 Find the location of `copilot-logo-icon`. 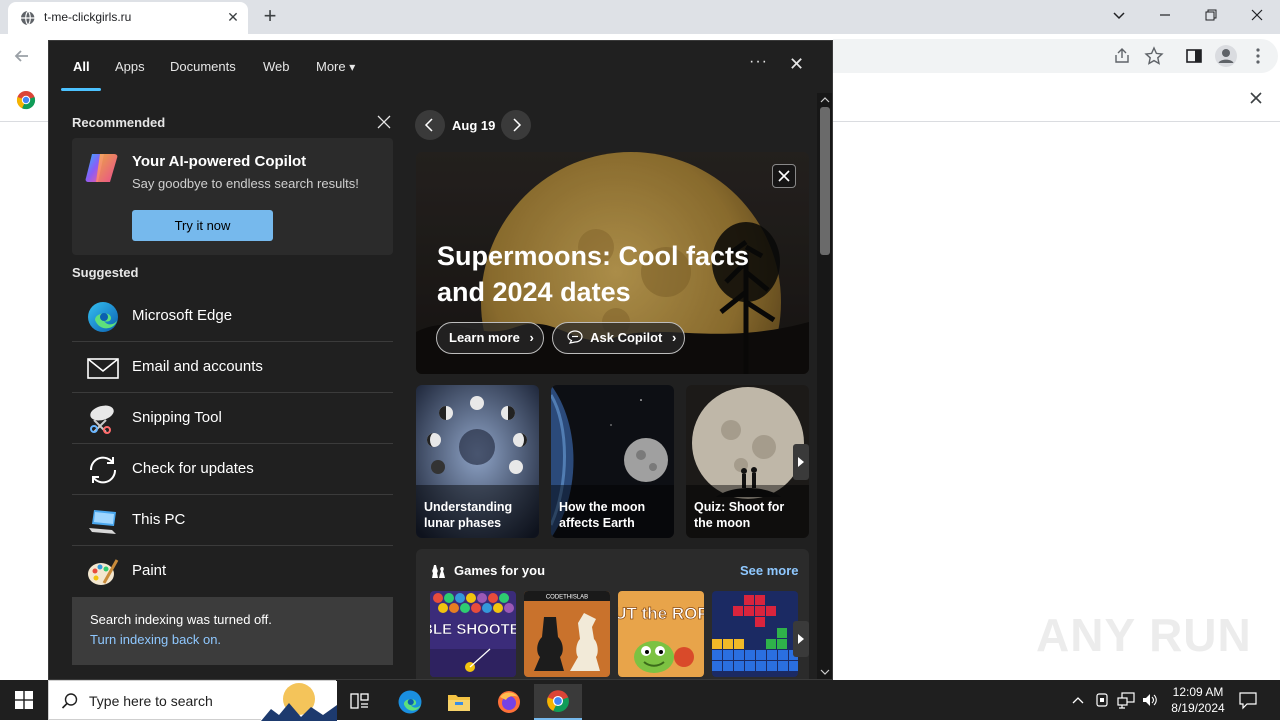

copilot-logo-icon is located at coordinates (101, 168).